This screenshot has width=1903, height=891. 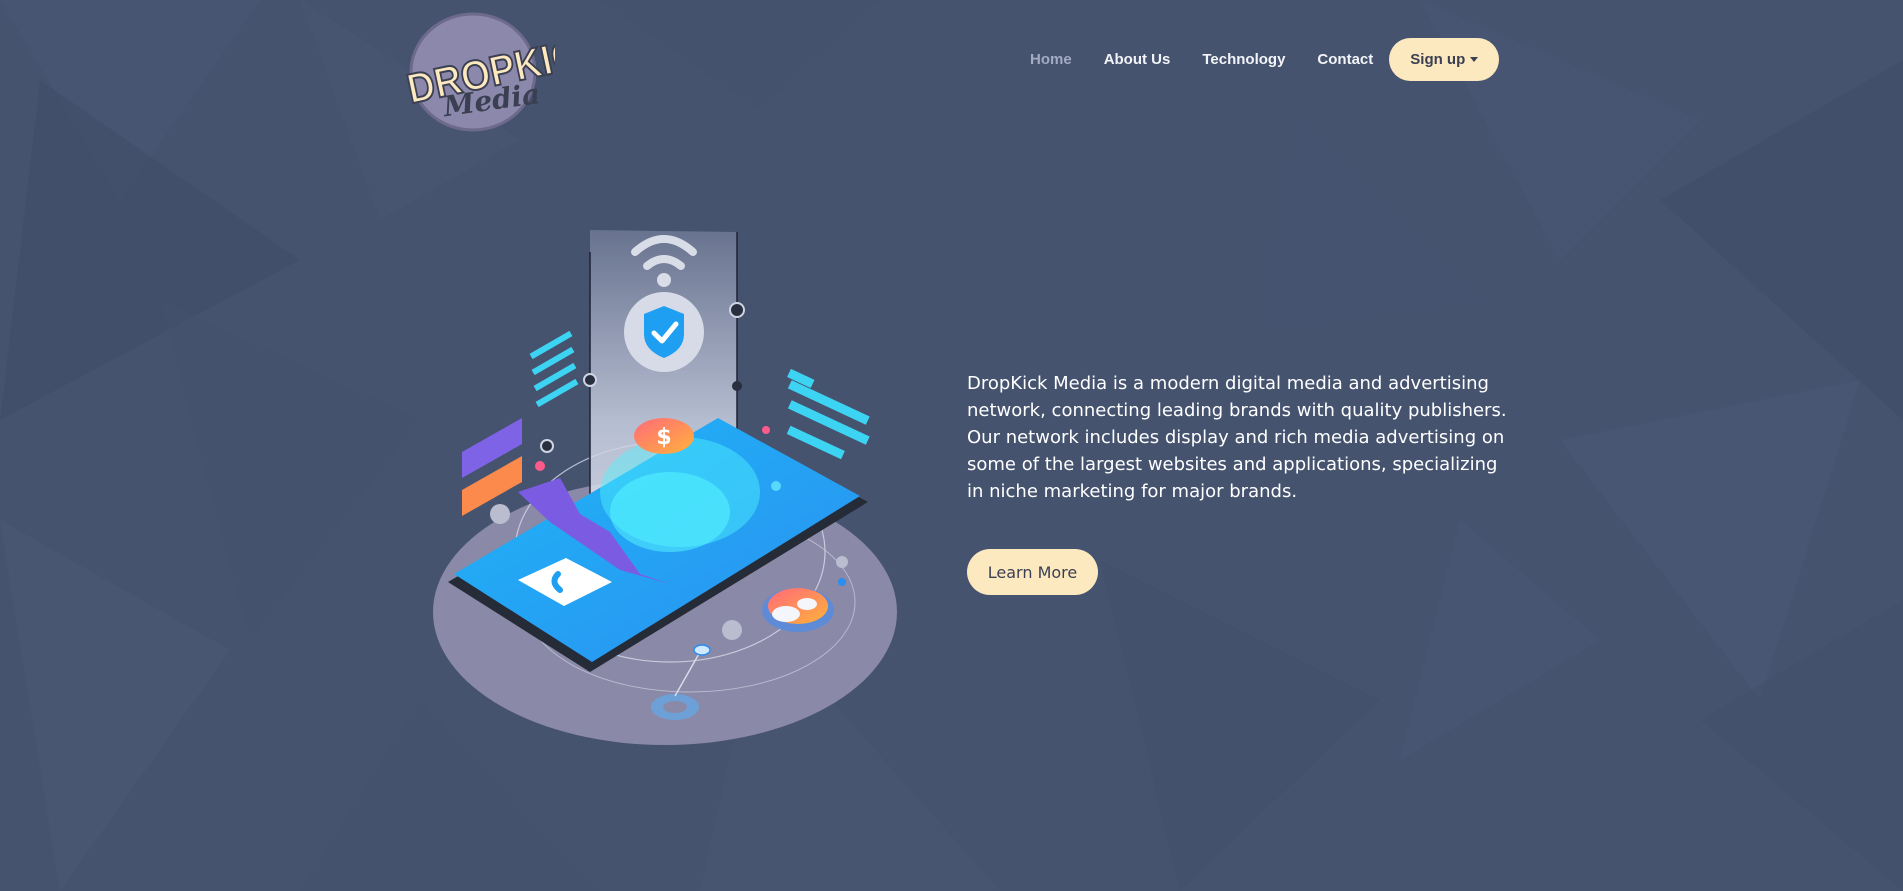 I want to click on coin-symbol: $, so click(x=663, y=437).